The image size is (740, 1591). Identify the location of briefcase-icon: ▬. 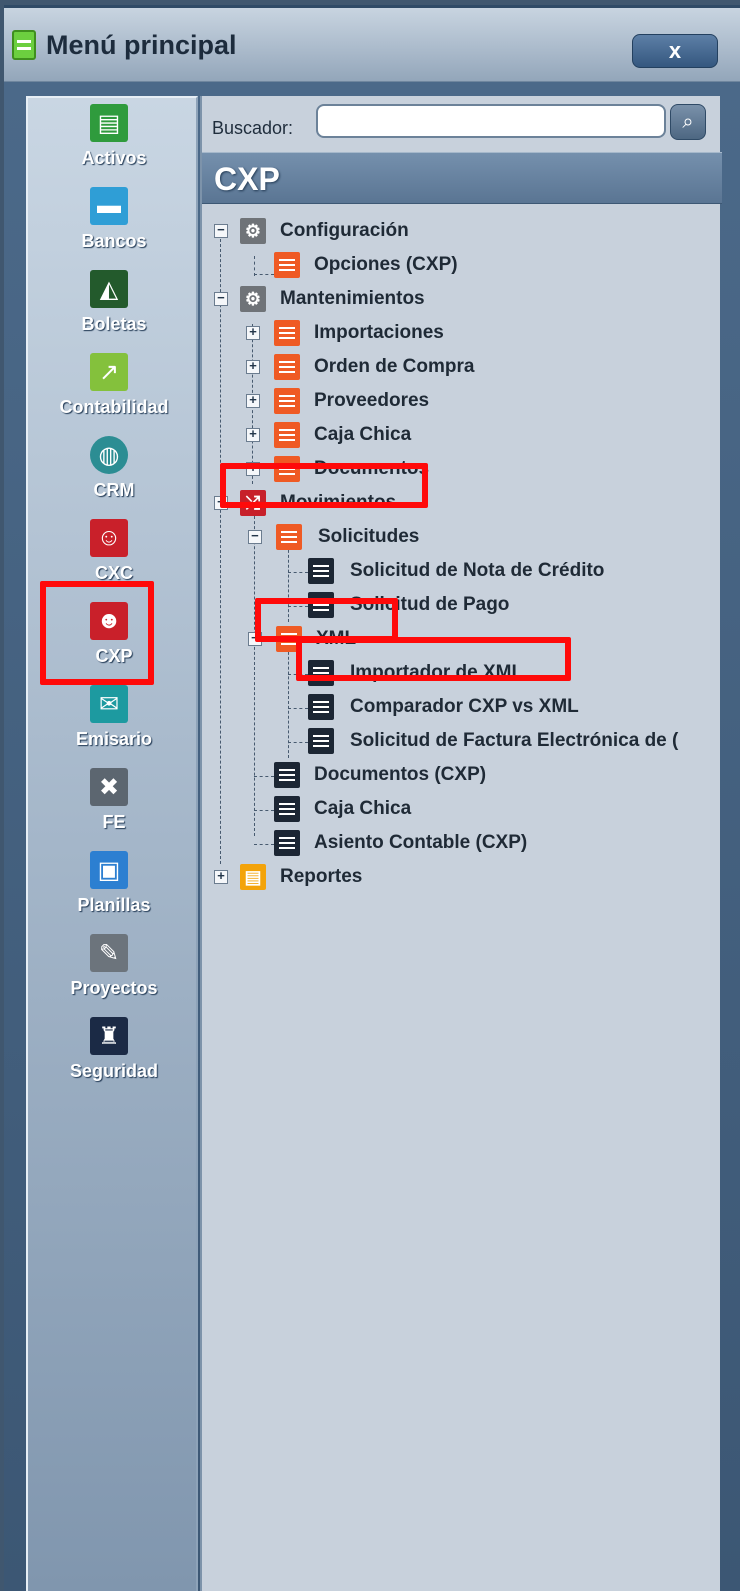
(109, 206).